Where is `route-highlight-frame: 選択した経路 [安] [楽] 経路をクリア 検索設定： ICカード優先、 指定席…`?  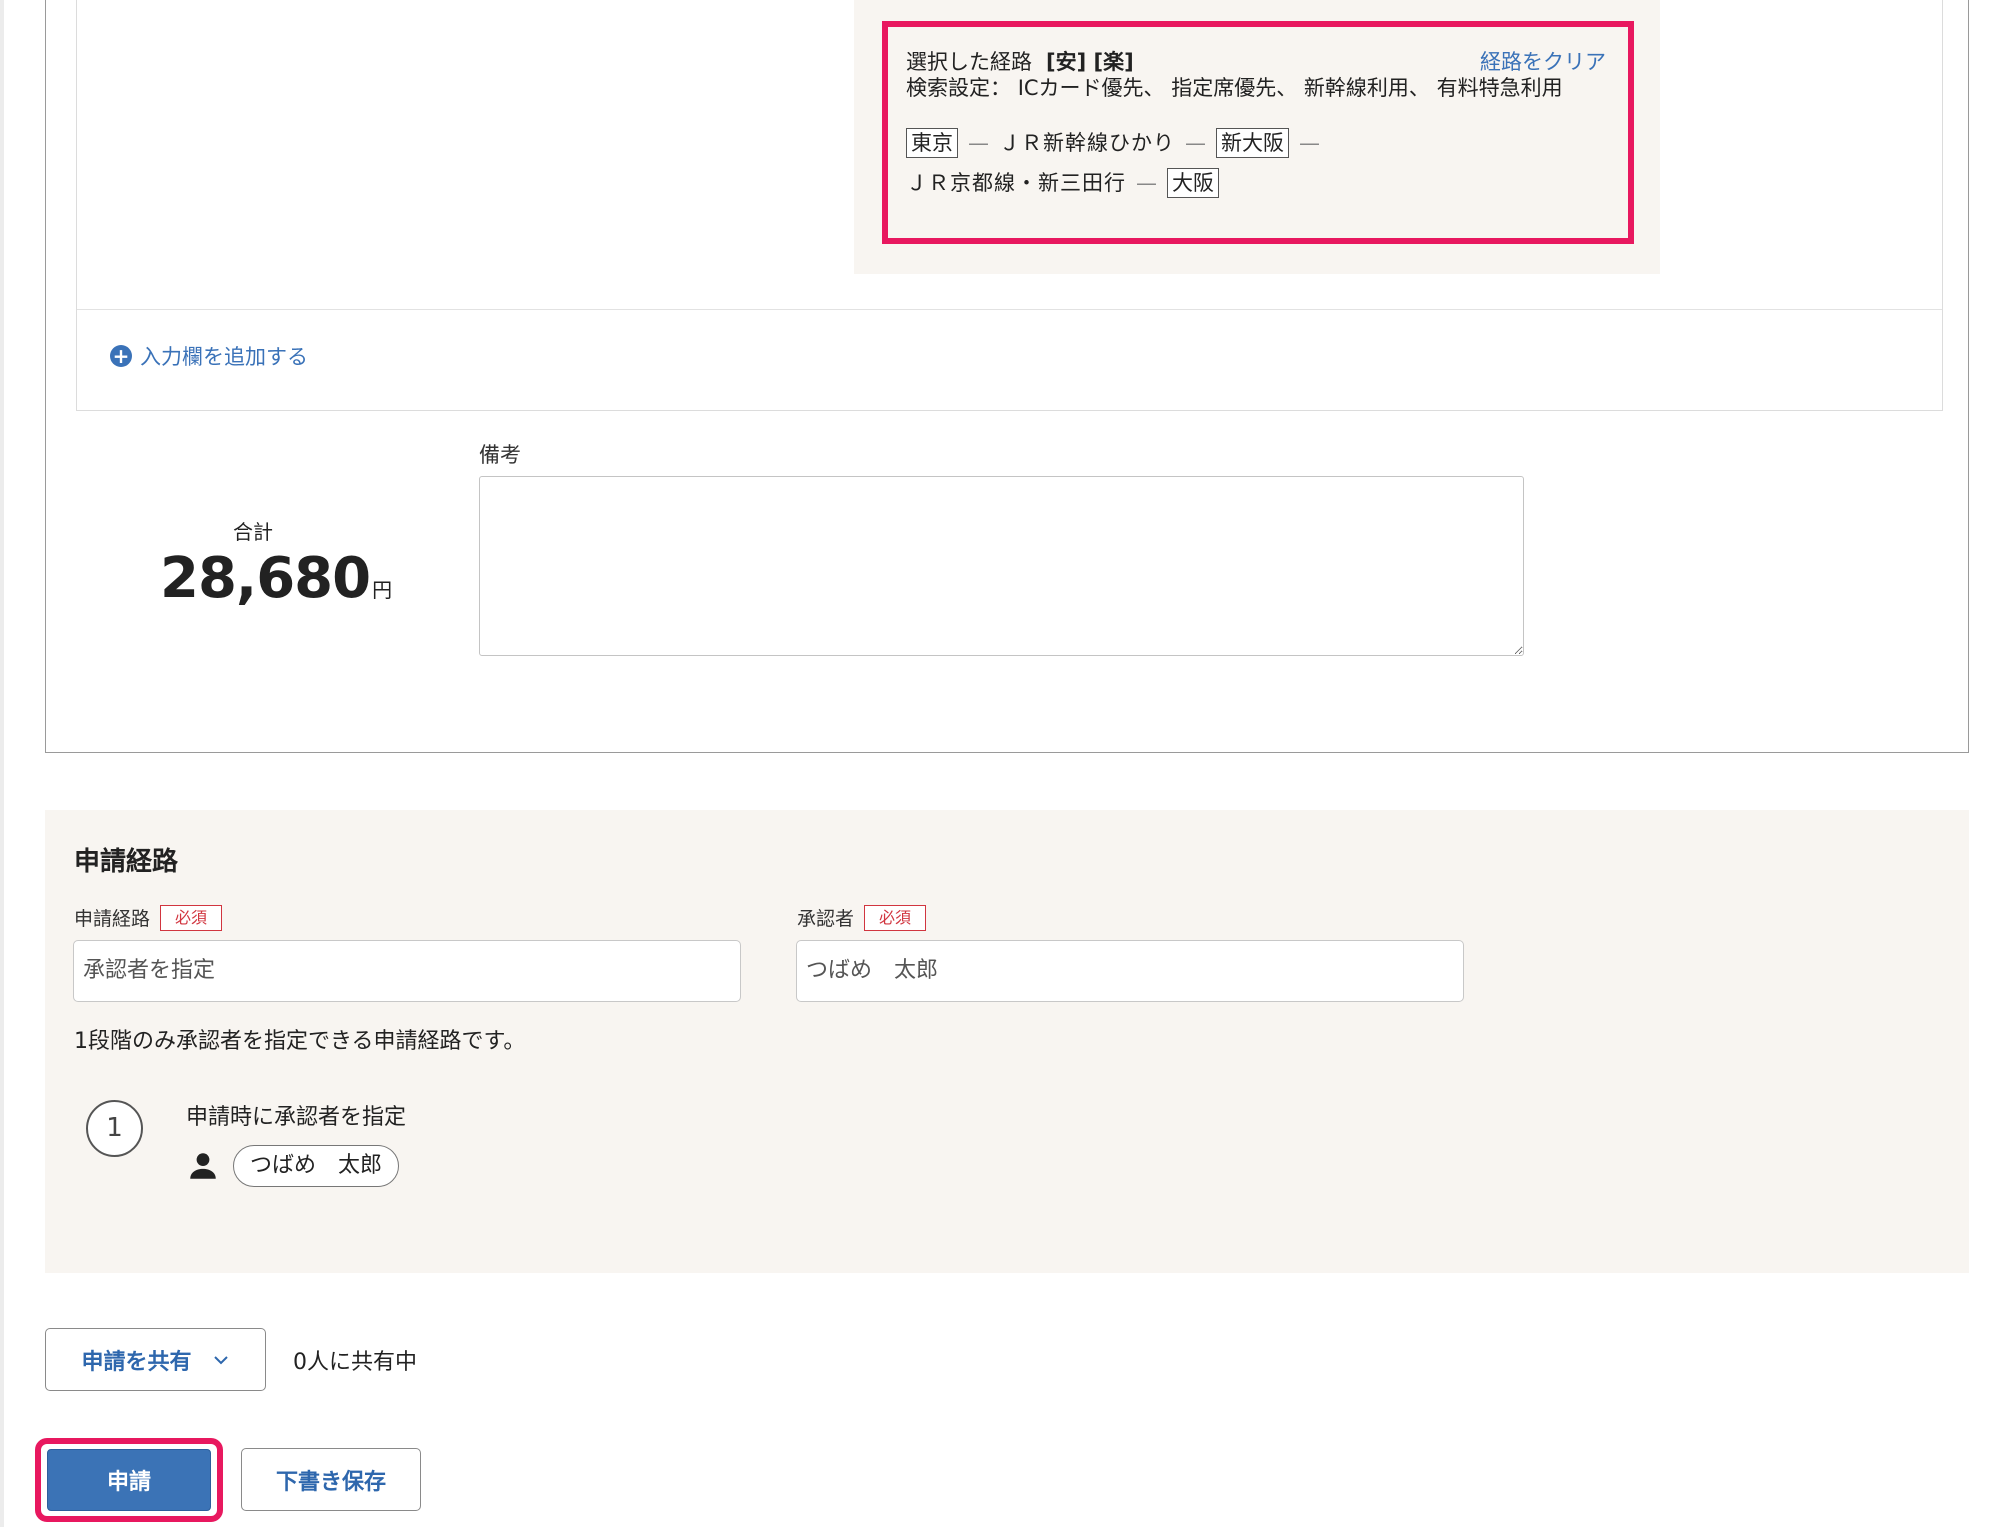 route-highlight-frame: 選択した経路 [安] [楽] 経路をクリア 検索設定： ICカード優先、 指定席… is located at coordinates (1258, 132).